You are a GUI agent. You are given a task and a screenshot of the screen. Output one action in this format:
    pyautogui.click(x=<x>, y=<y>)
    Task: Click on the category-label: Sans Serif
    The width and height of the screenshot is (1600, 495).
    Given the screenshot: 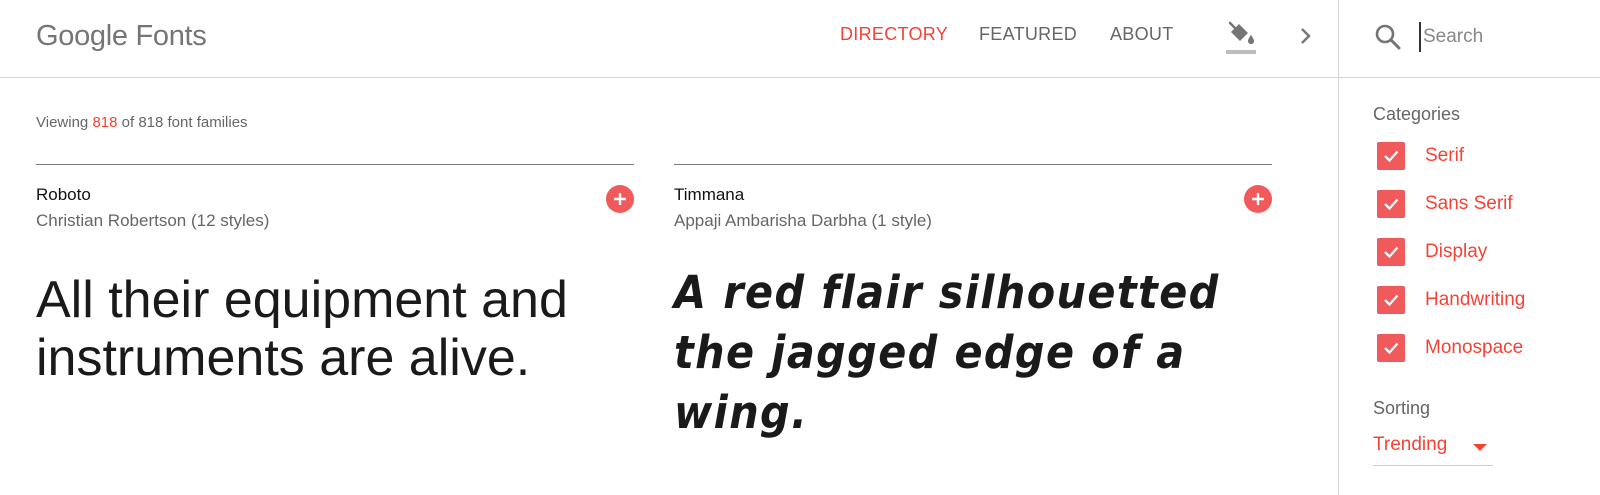 What is the action you would take?
    pyautogui.click(x=1469, y=204)
    